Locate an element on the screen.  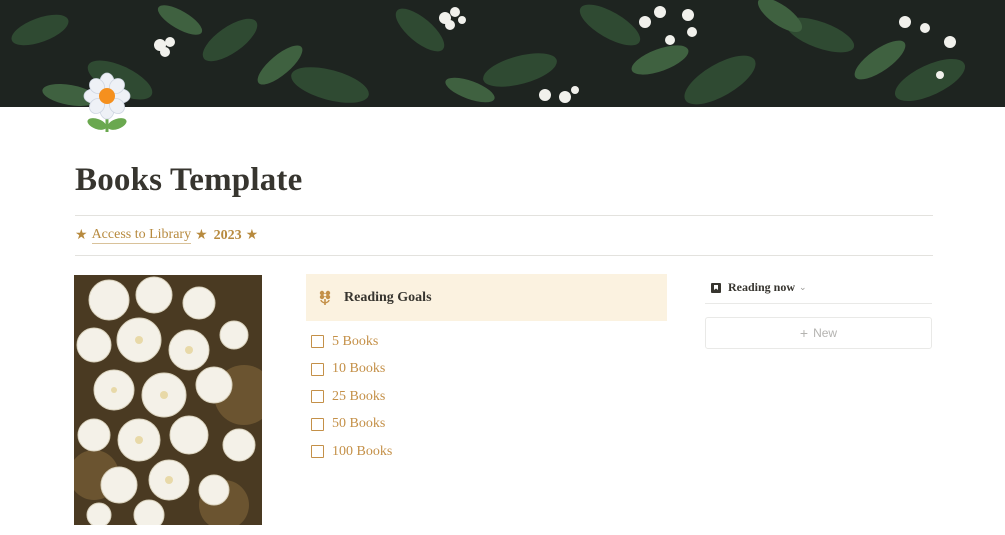
todo-label: 50 Books is located at coordinates (358, 424).